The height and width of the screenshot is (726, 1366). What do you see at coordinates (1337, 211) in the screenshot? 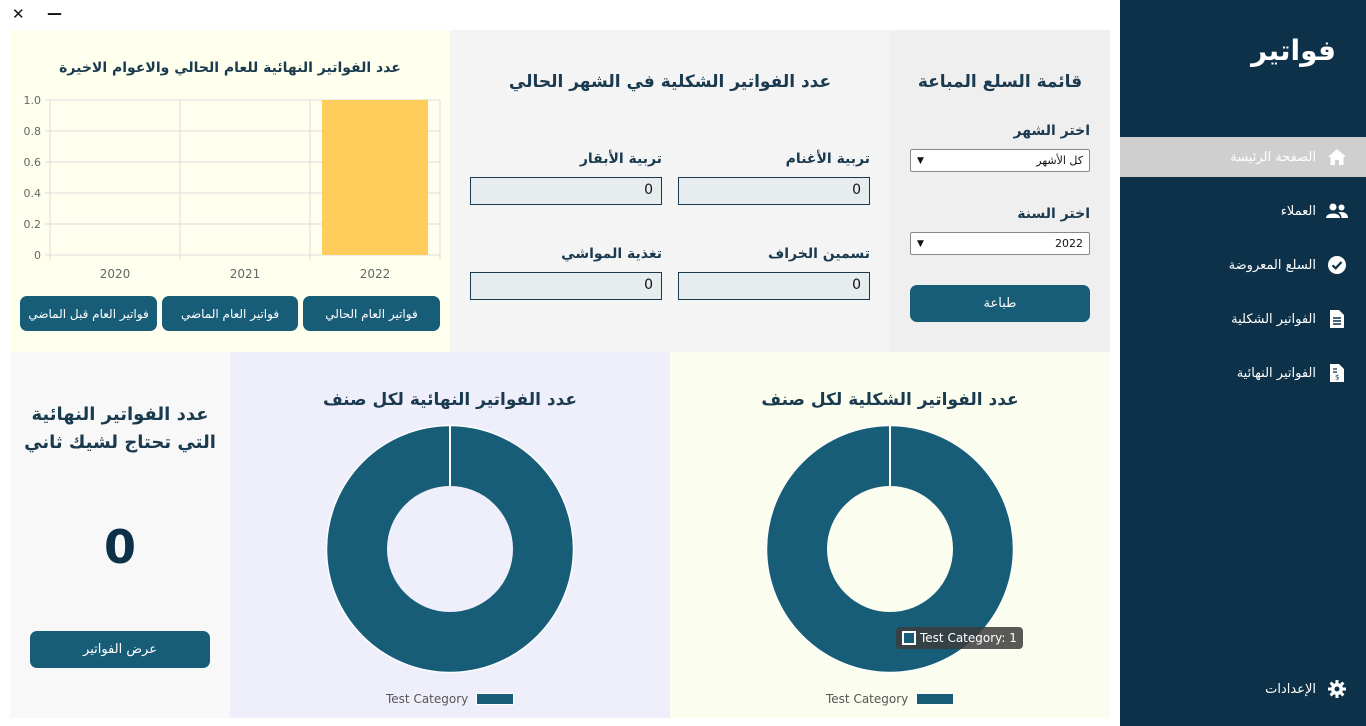
I see `users-icon` at bounding box center [1337, 211].